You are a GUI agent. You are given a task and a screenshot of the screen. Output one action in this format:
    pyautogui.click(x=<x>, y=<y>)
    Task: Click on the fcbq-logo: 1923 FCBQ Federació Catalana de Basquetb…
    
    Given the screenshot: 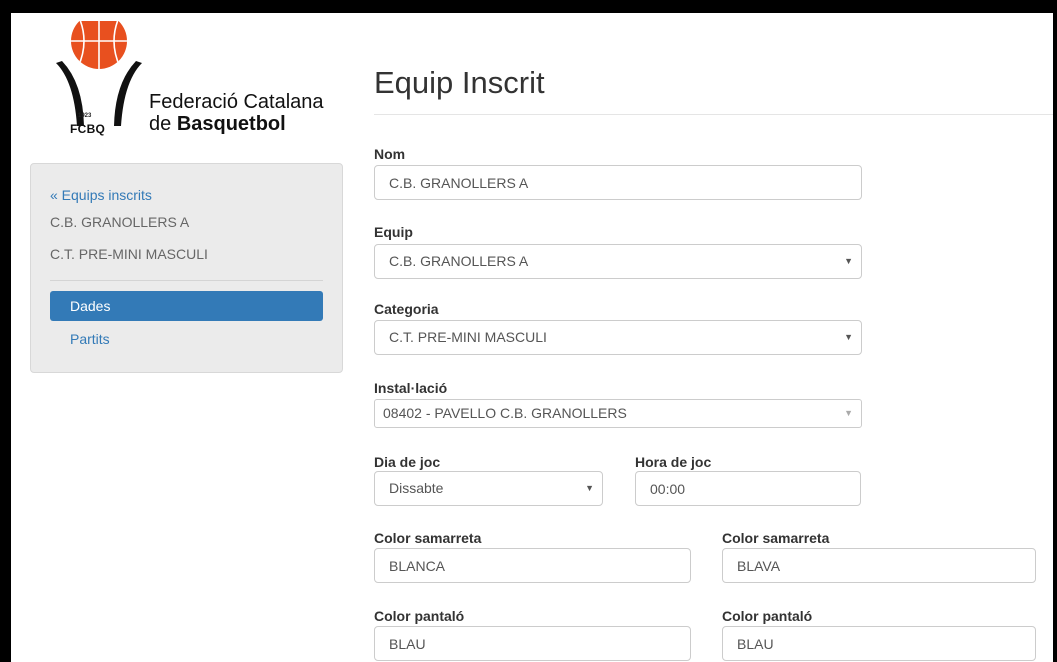 What is the action you would take?
    pyautogui.click(x=190, y=81)
    